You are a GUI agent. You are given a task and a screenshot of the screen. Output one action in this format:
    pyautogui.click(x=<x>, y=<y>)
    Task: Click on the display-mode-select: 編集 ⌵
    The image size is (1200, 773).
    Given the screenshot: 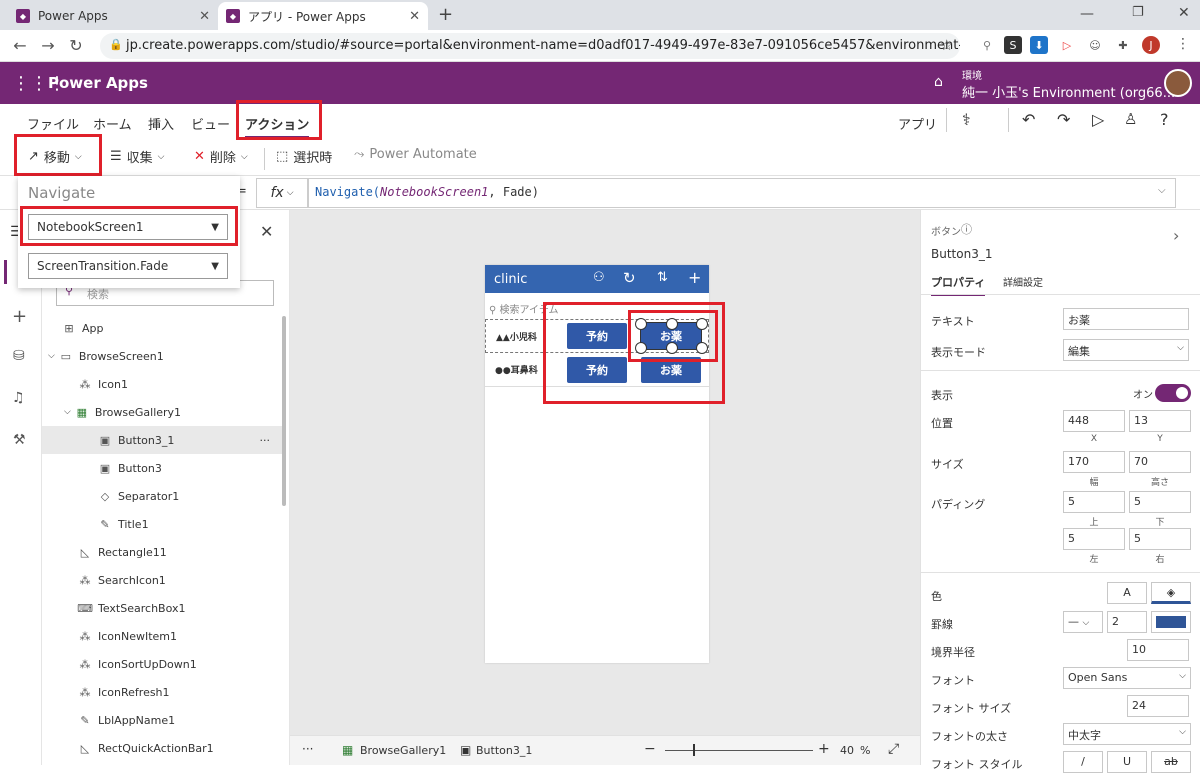 What is the action you would take?
    pyautogui.click(x=1126, y=350)
    